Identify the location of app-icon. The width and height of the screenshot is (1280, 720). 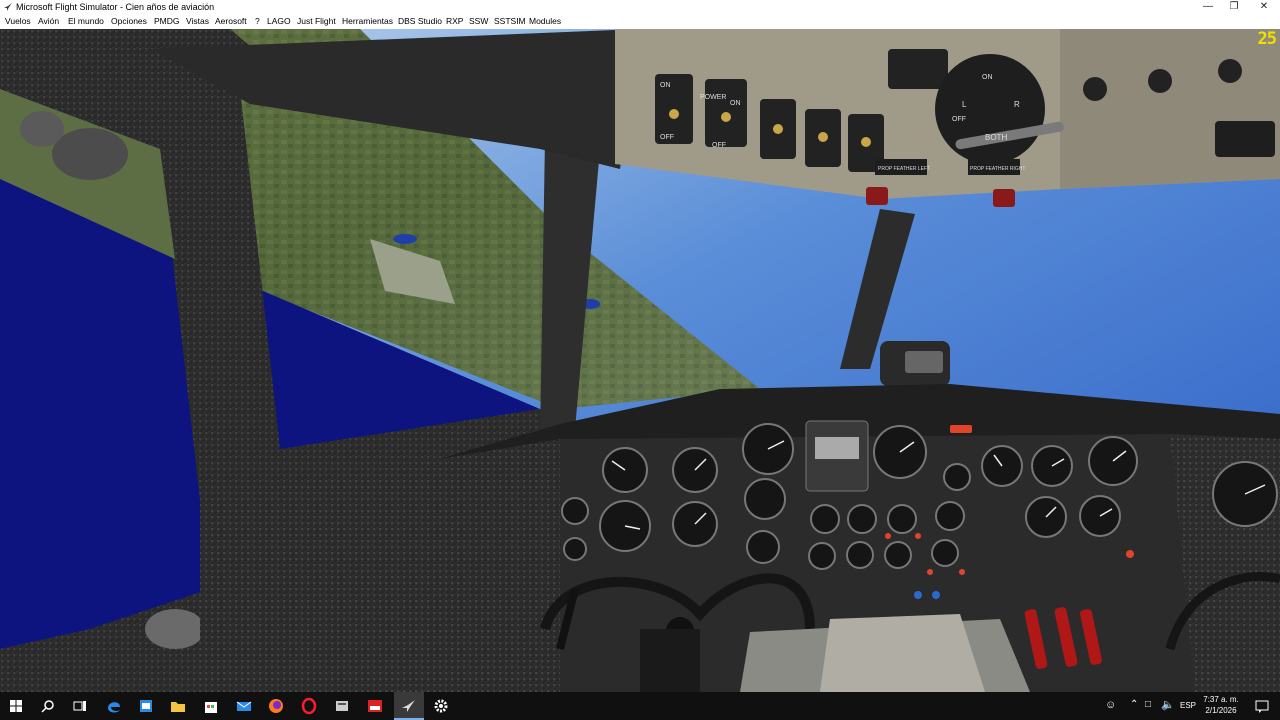
(342, 706).